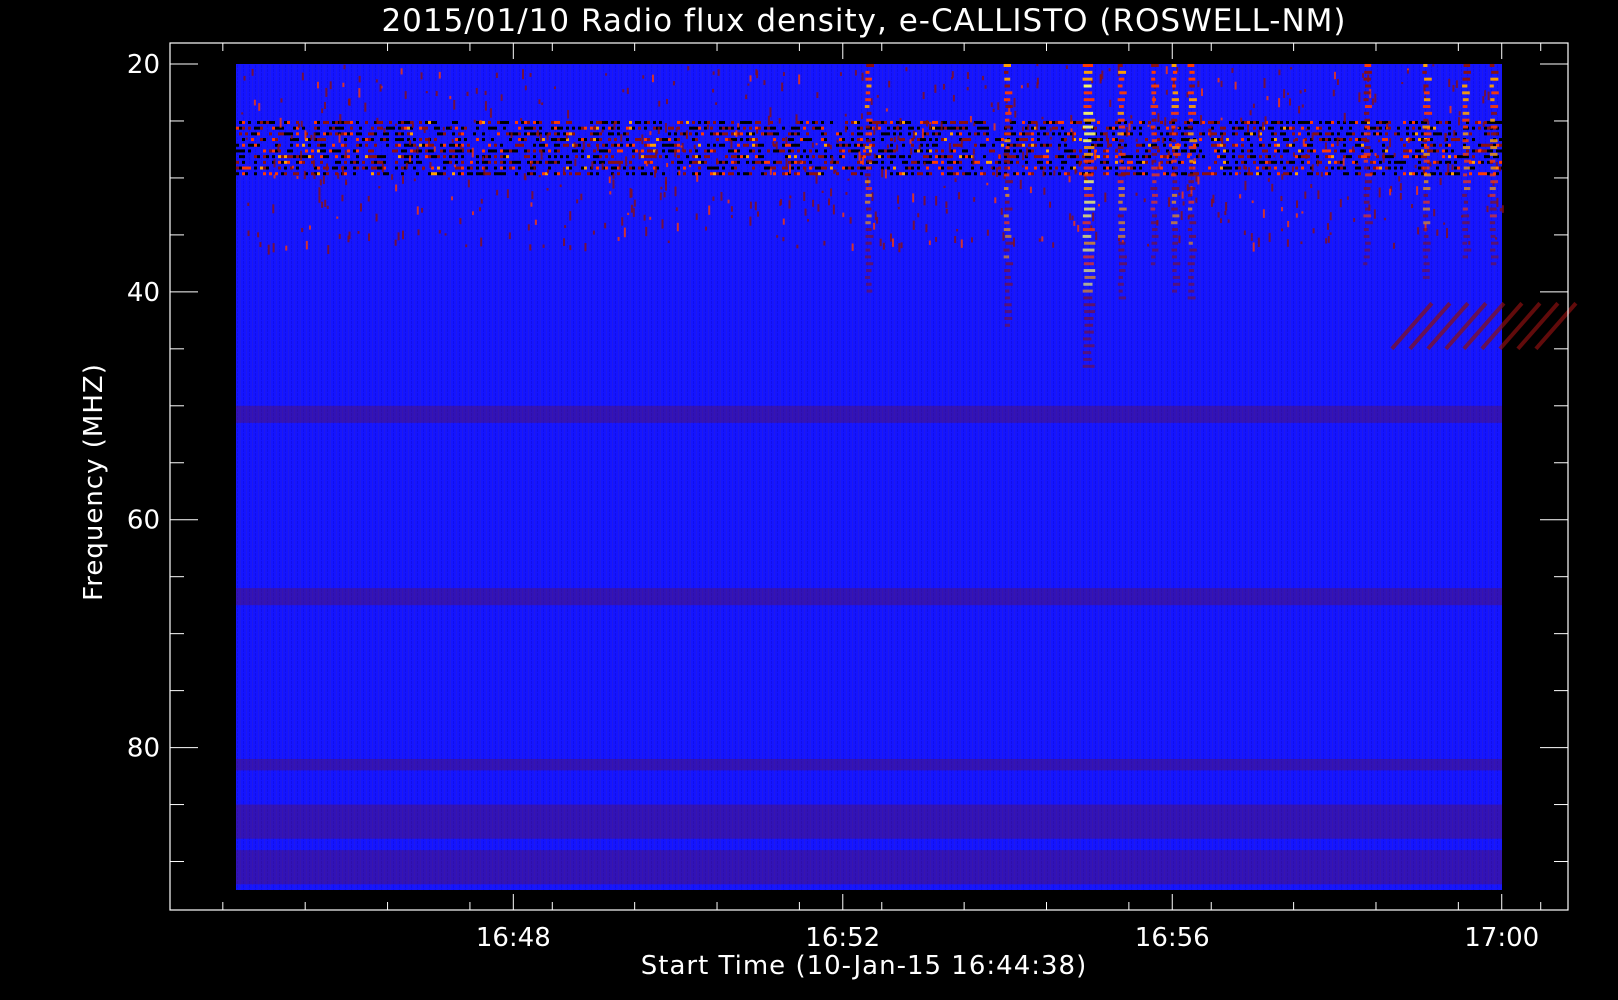 The width and height of the screenshot is (1618, 1000). Describe the element at coordinates (842, 938) in the screenshot. I see `x-tick-label: 16:52` at that location.